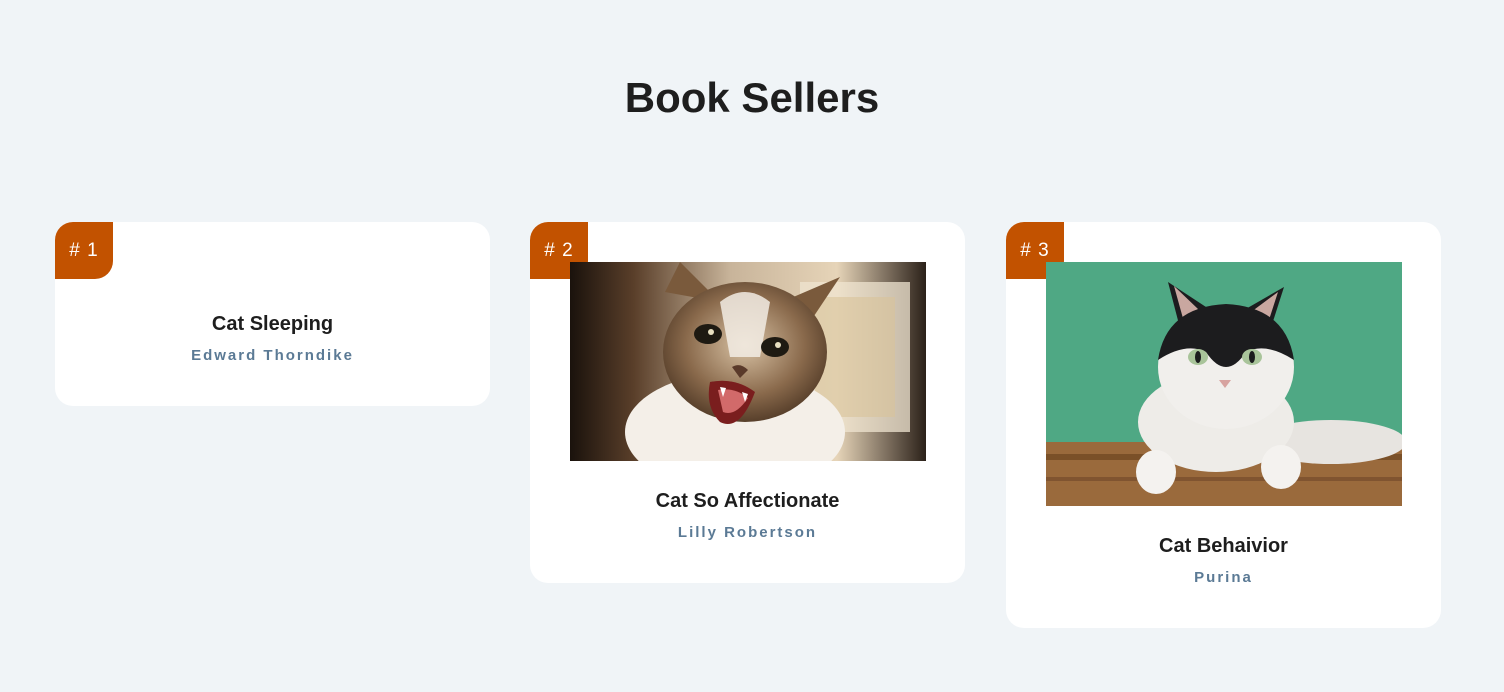  Describe the element at coordinates (272, 324) in the screenshot. I see `book-title: Cat Sleeping` at that location.